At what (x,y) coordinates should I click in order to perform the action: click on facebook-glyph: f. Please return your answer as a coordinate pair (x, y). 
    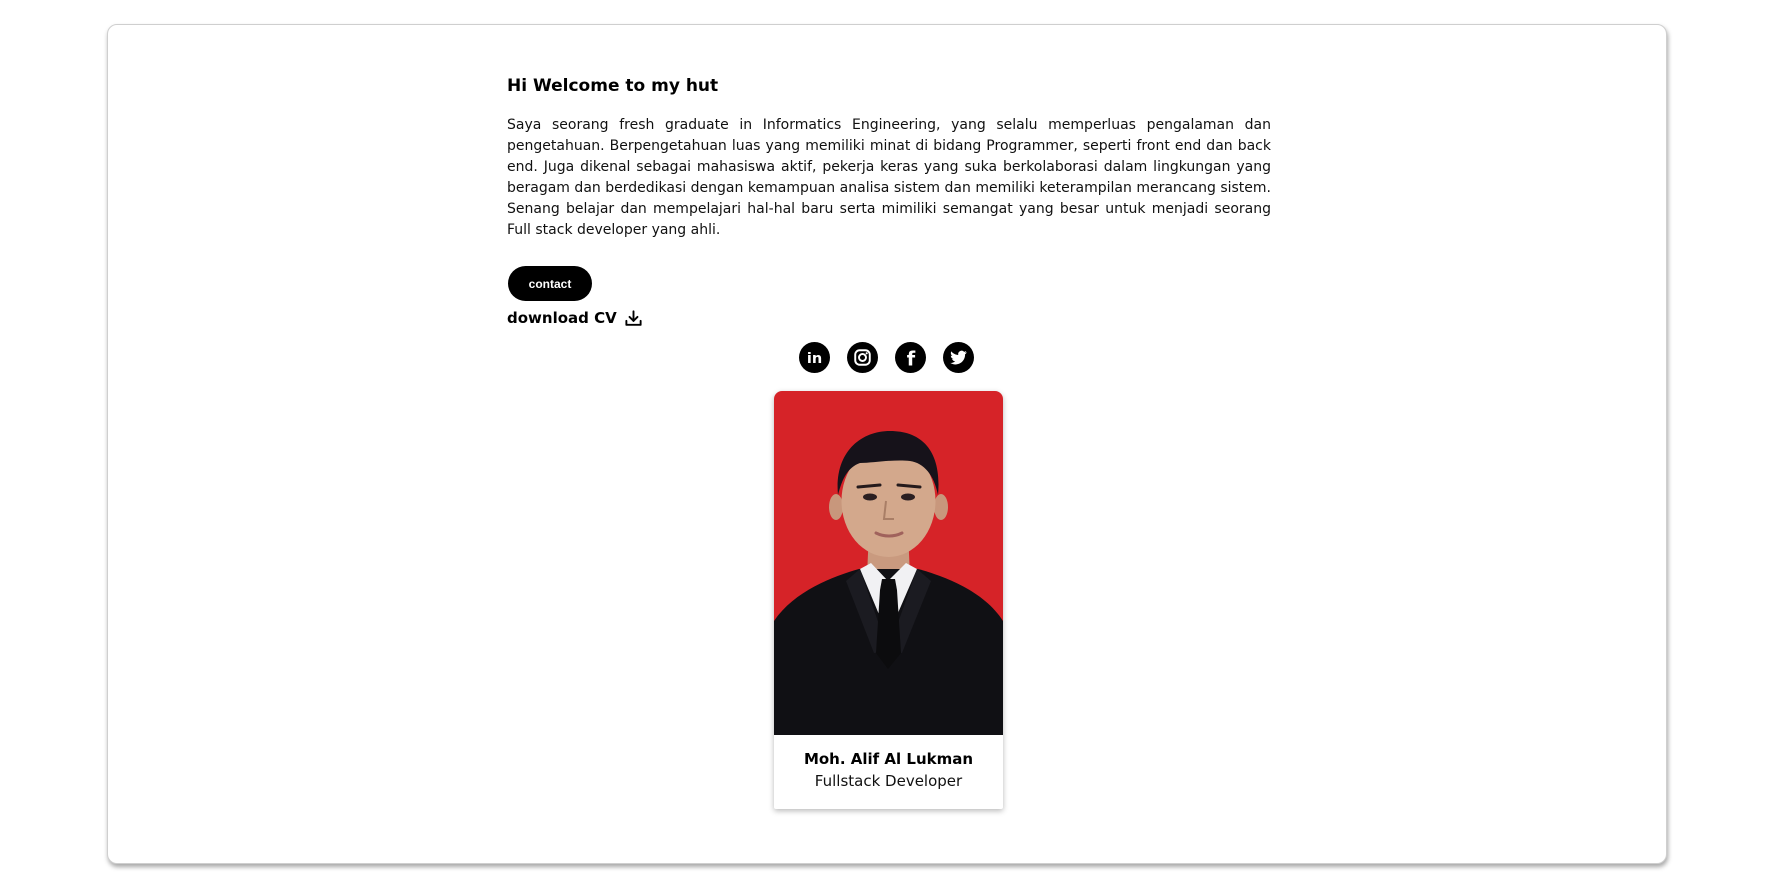
    Looking at the image, I should click on (911, 358).